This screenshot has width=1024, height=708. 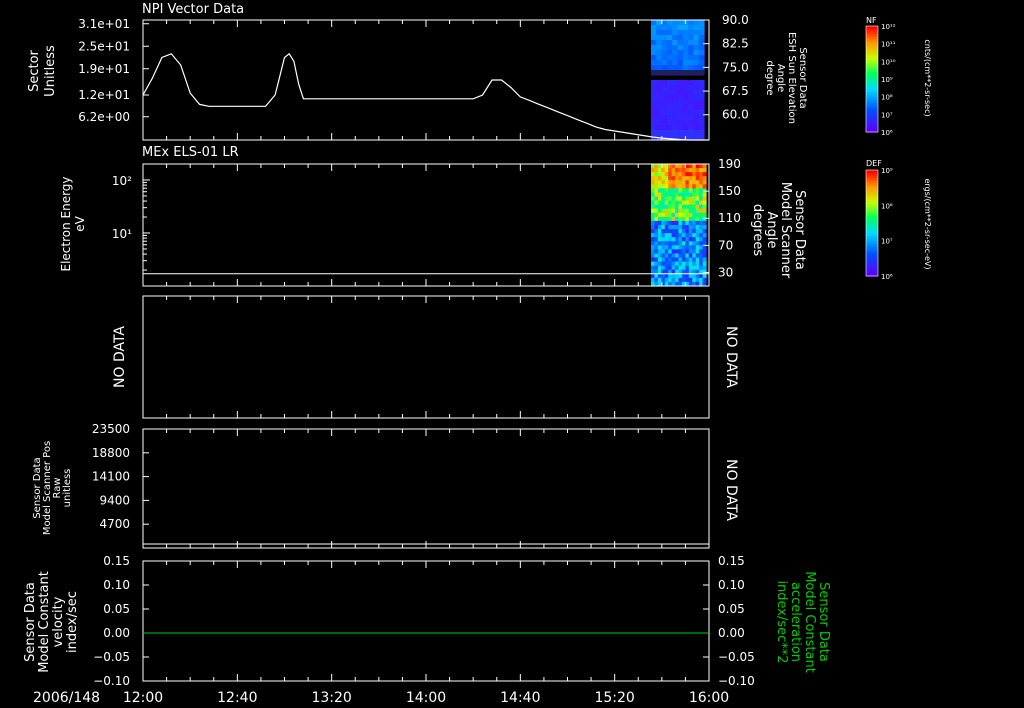 What do you see at coordinates (802, 77) in the screenshot?
I see `panel1-rlabel-line1: Sensor Data` at bounding box center [802, 77].